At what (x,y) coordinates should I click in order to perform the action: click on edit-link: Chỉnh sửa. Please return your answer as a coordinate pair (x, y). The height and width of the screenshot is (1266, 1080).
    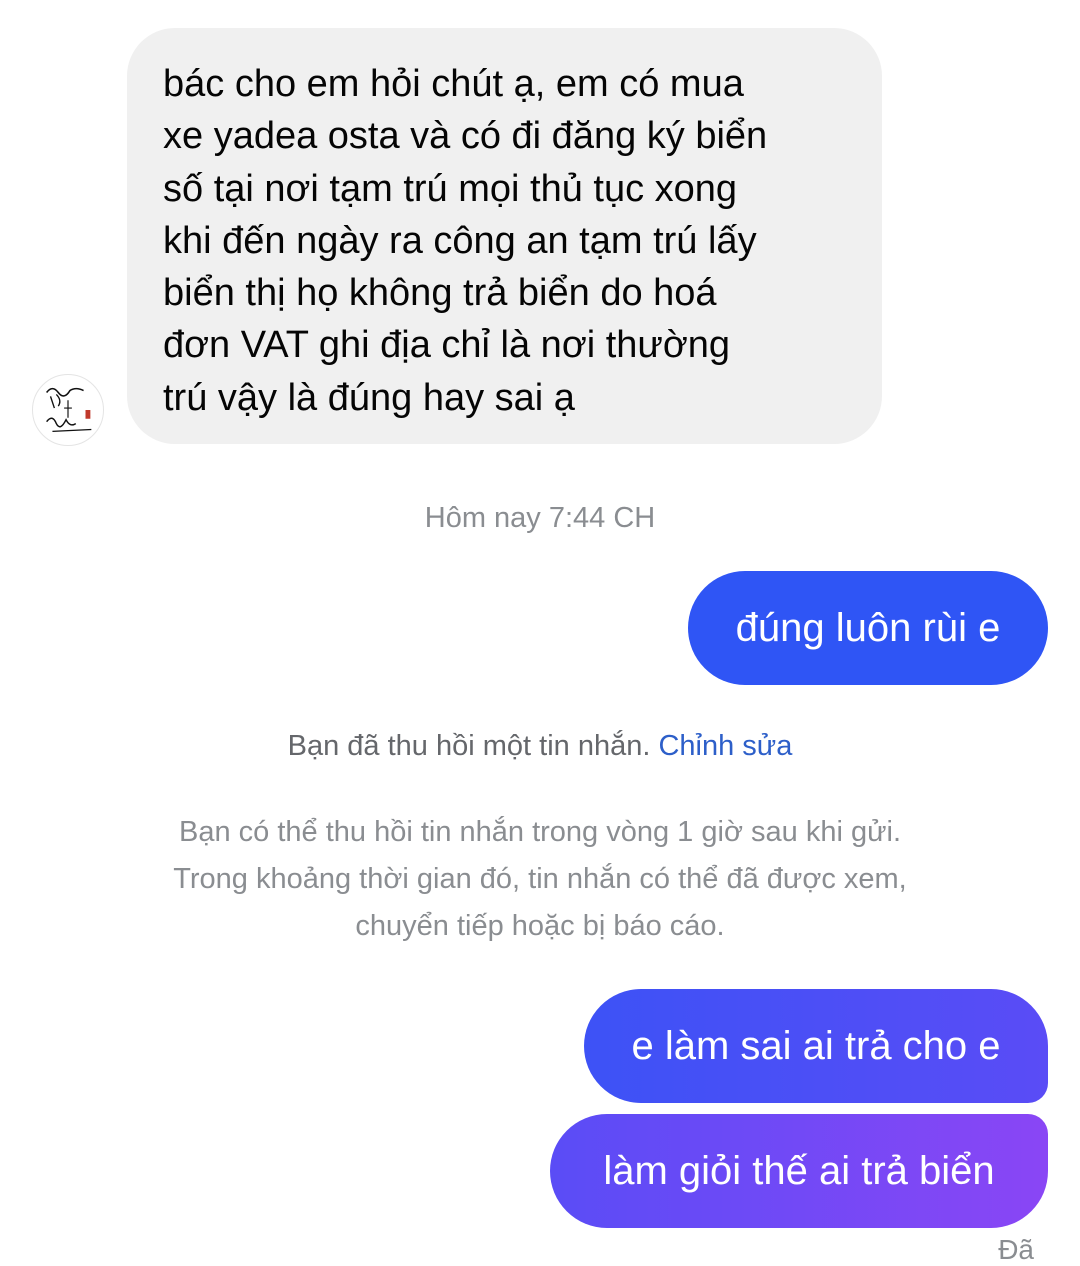
    Looking at the image, I should click on (725, 746).